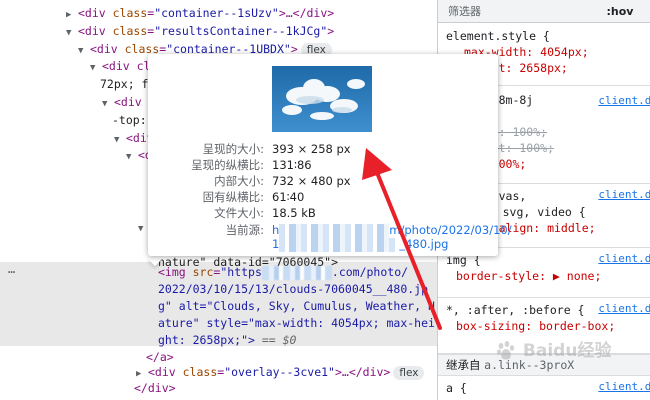 The height and width of the screenshot is (400, 650). I want to click on dom-node-line: ▶ <div class="container--1sUzv">…</div>, so click(200, 13).